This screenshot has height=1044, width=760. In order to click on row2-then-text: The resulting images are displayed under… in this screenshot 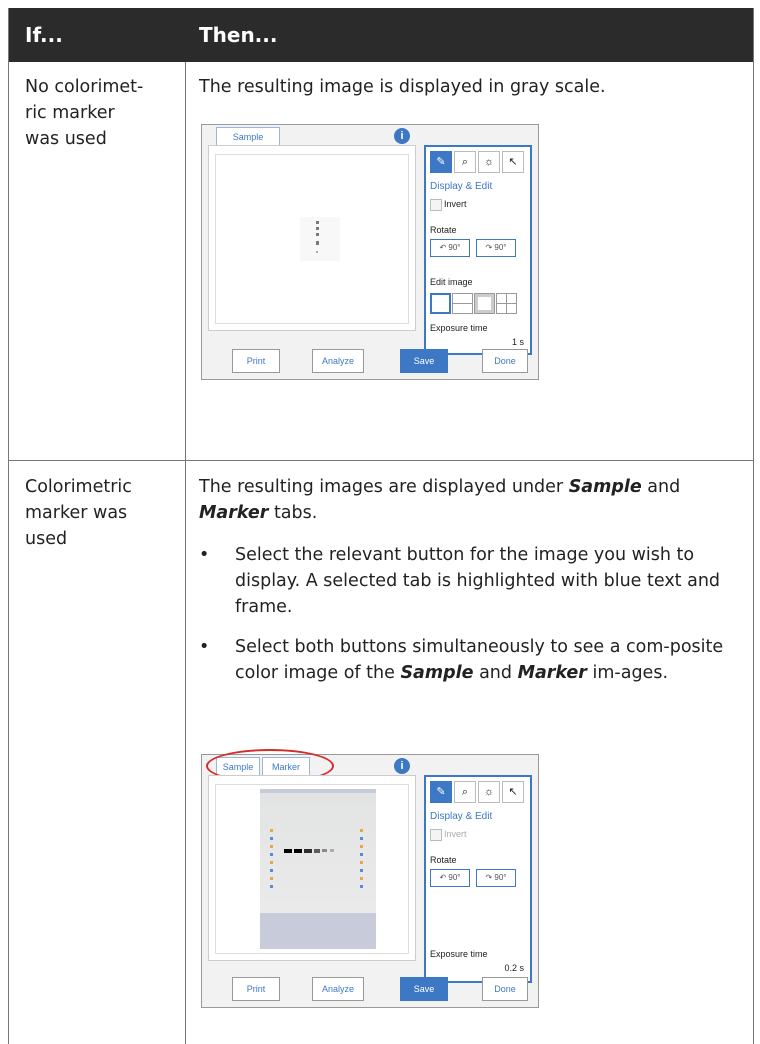, I will do `click(440, 500)`.